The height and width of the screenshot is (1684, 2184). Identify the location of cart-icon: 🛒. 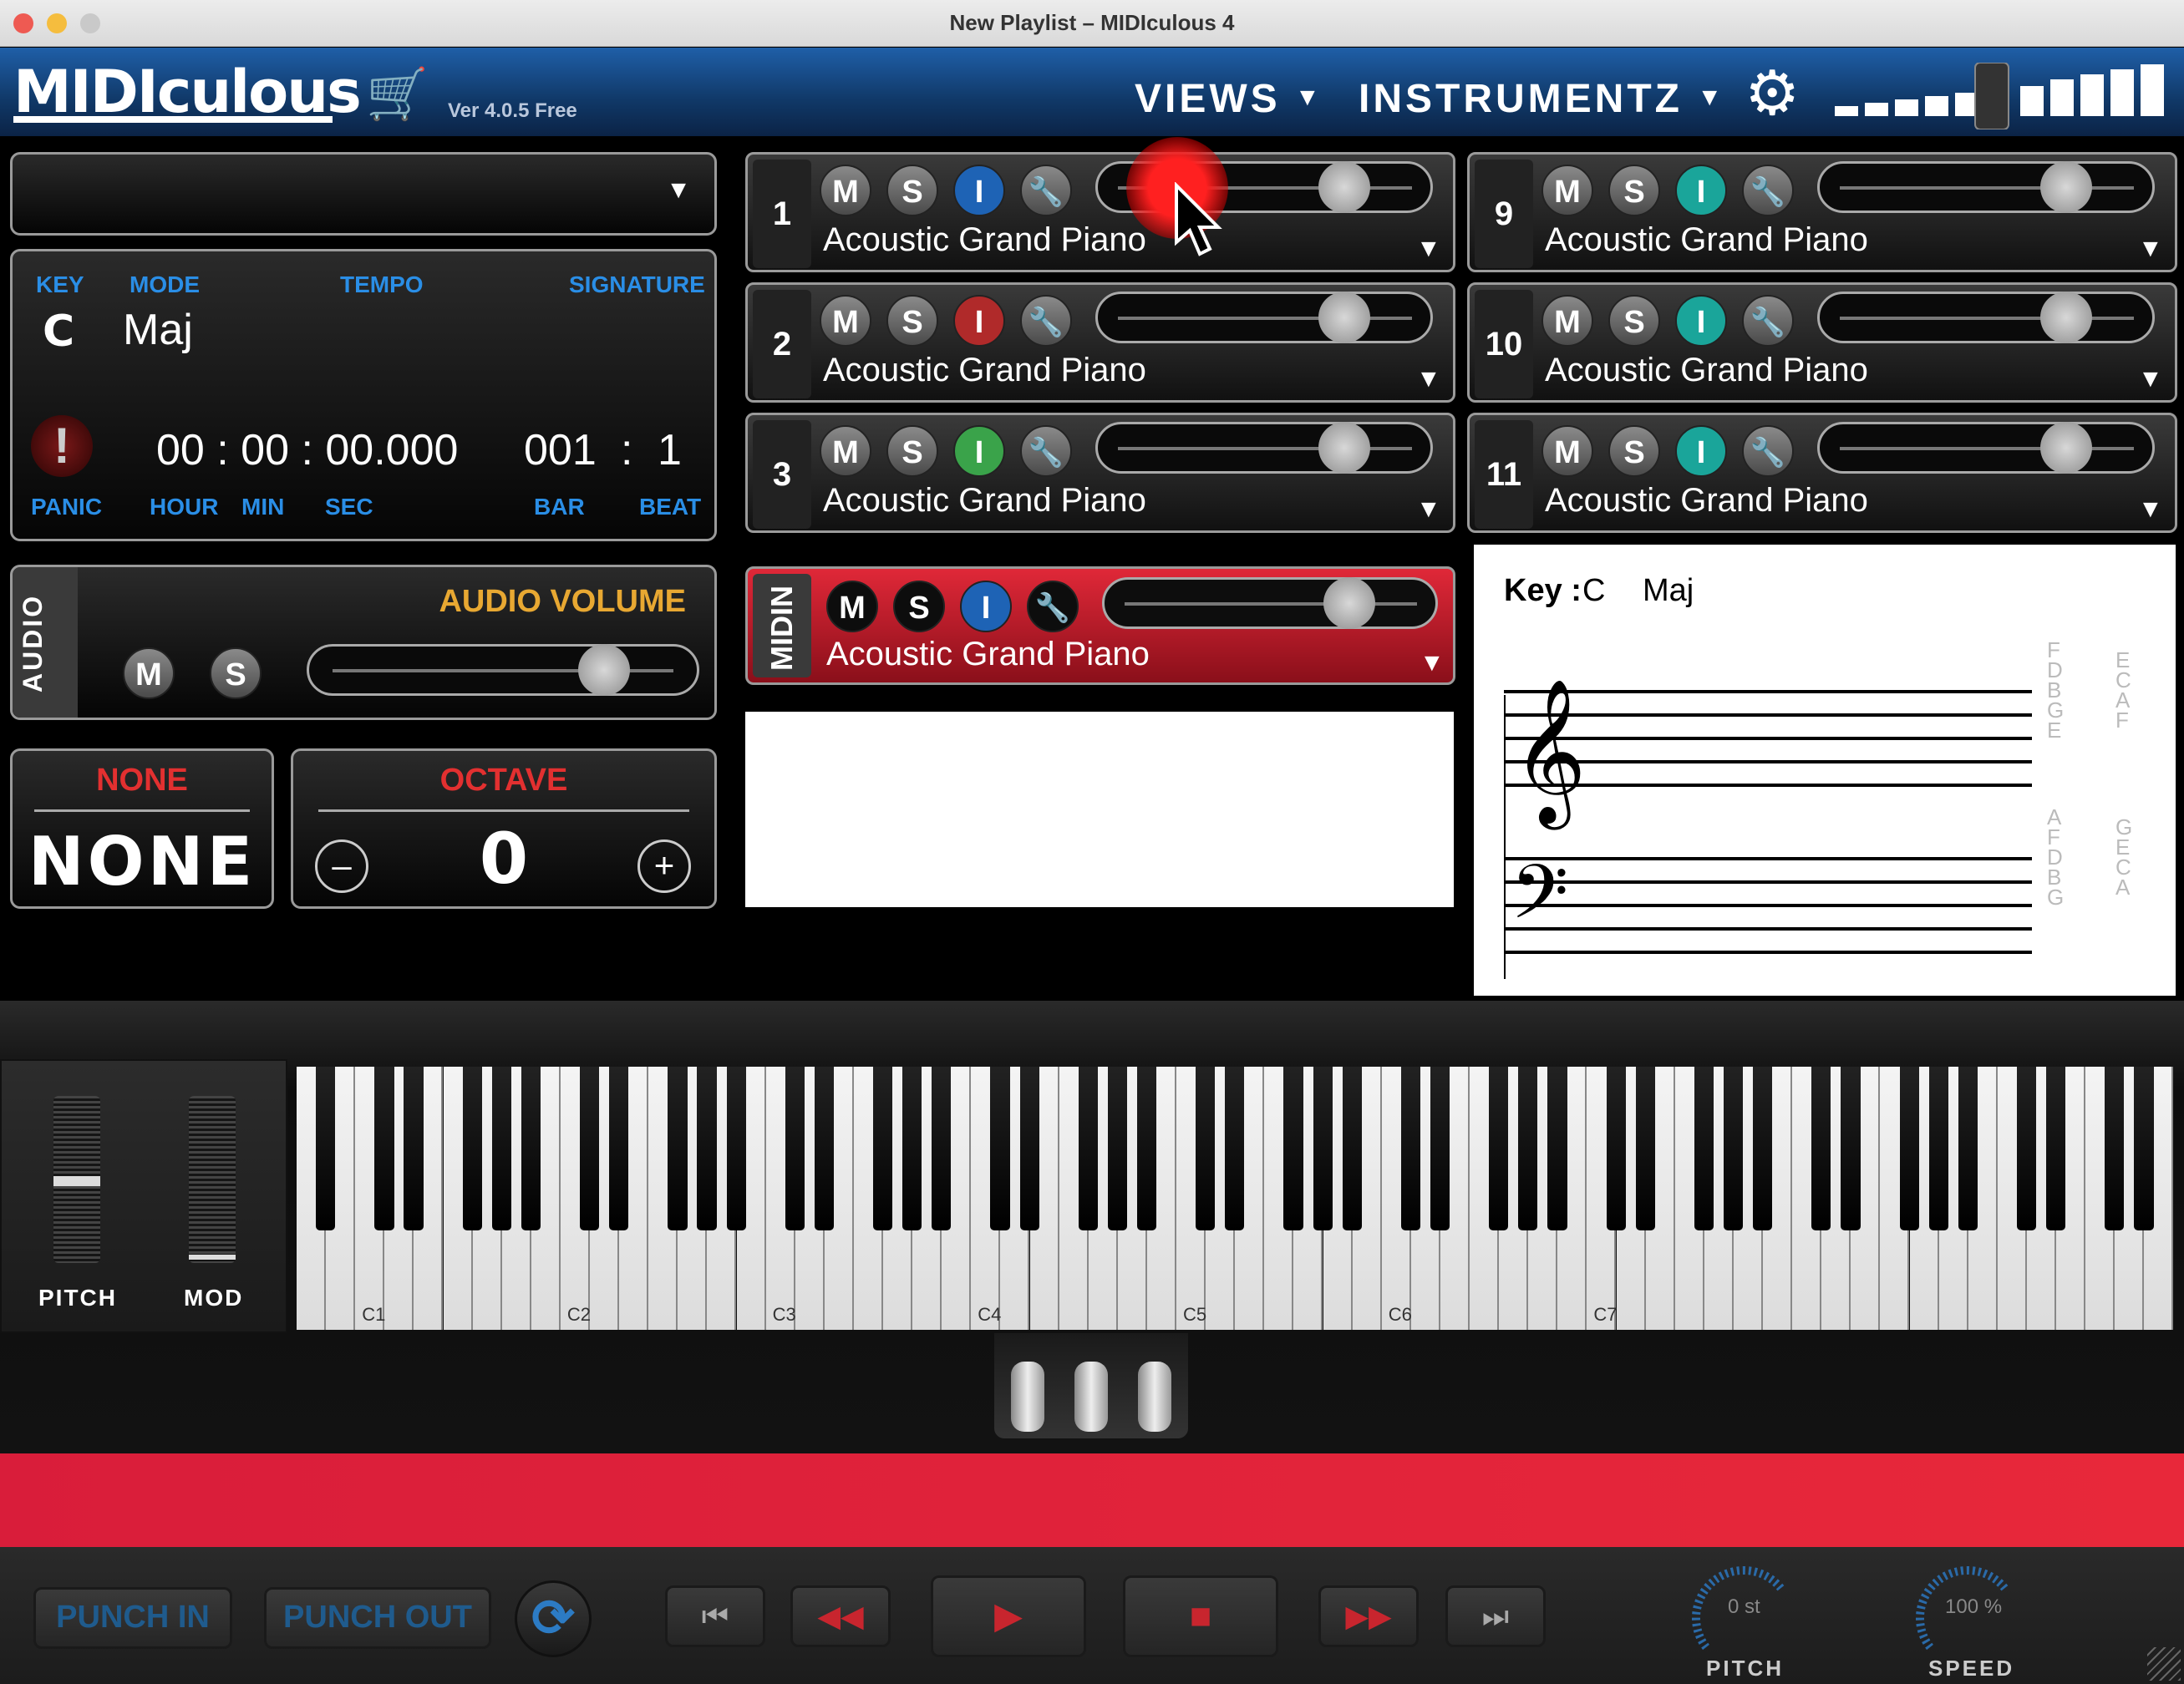
(397, 94).